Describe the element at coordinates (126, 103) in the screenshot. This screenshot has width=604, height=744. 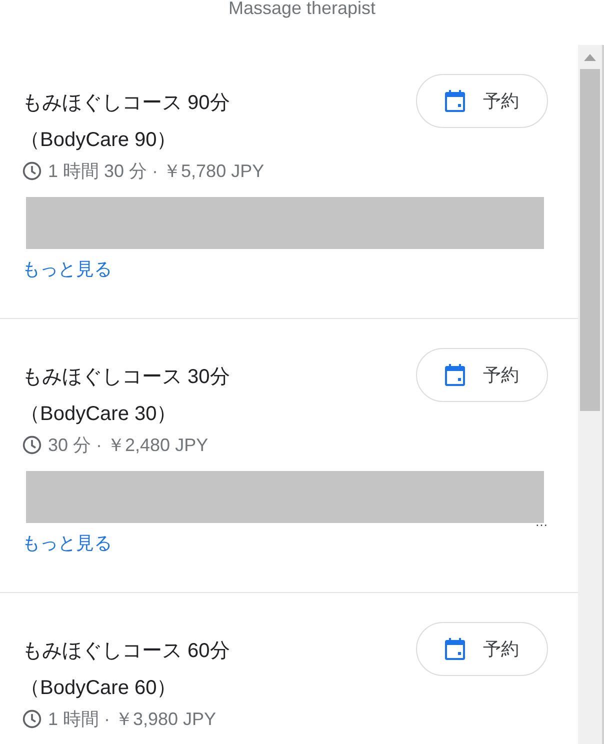
I see `service-title: もみほぐしコース 90分` at that location.